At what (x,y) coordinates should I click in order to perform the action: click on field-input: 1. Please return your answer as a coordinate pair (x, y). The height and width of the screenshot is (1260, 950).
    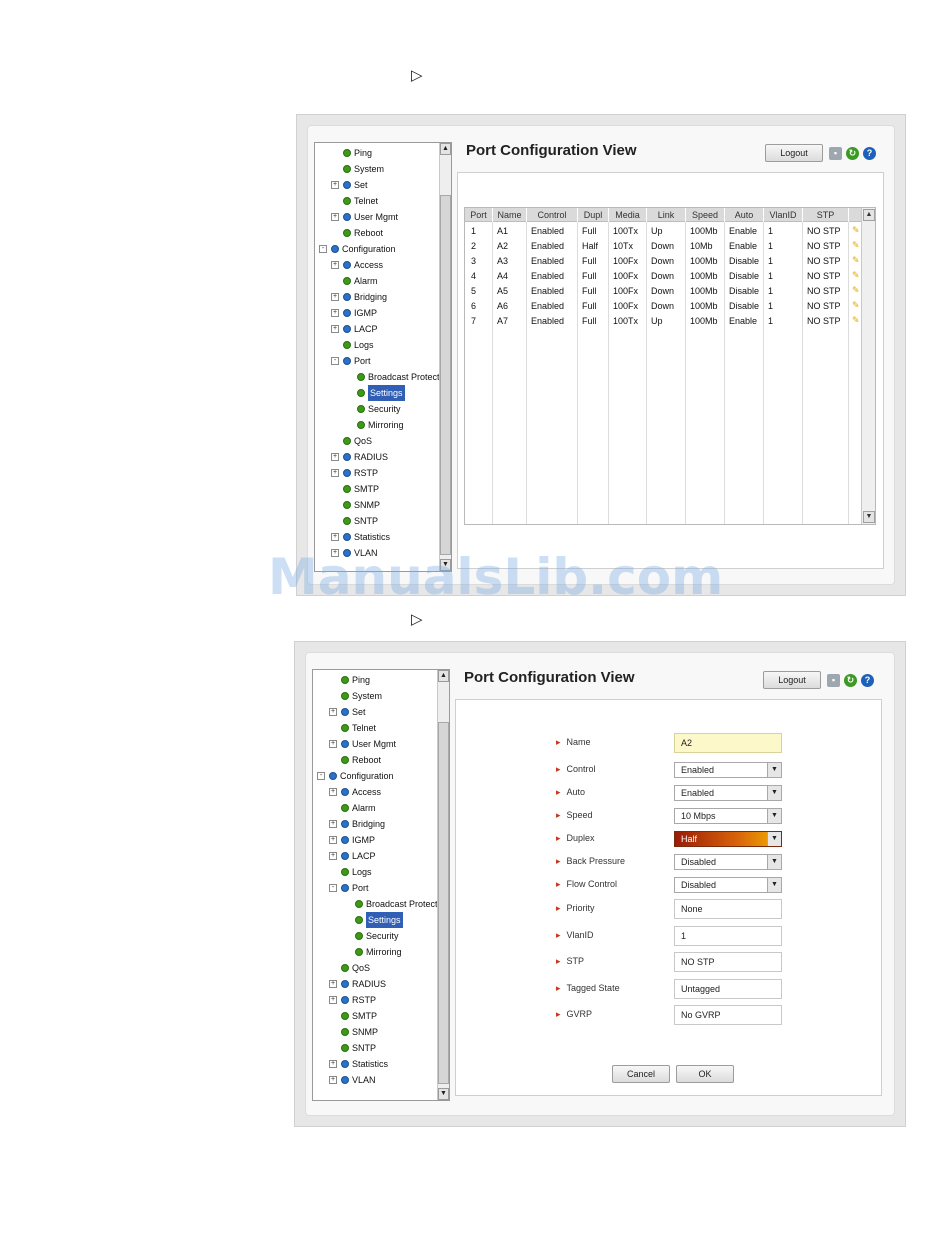
    Looking at the image, I should click on (728, 936).